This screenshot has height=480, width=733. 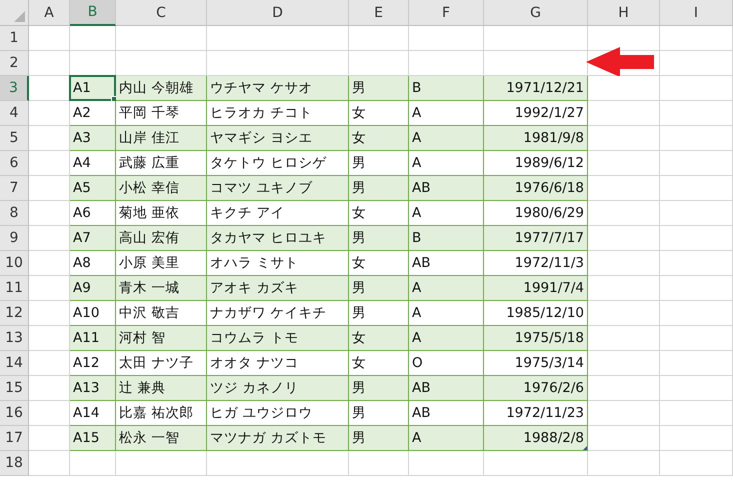 I want to click on row-header: 10, so click(x=14, y=263).